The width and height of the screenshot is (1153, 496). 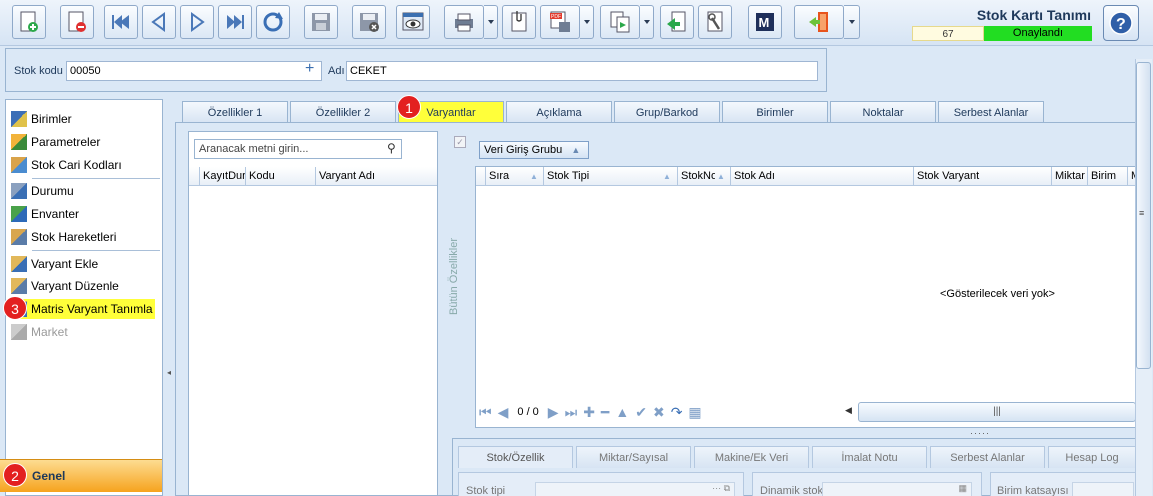 What do you see at coordinates (848, 410) in the screenshot?
I see `scroll-left-icon: ◀` at bounding box center [848, 410].